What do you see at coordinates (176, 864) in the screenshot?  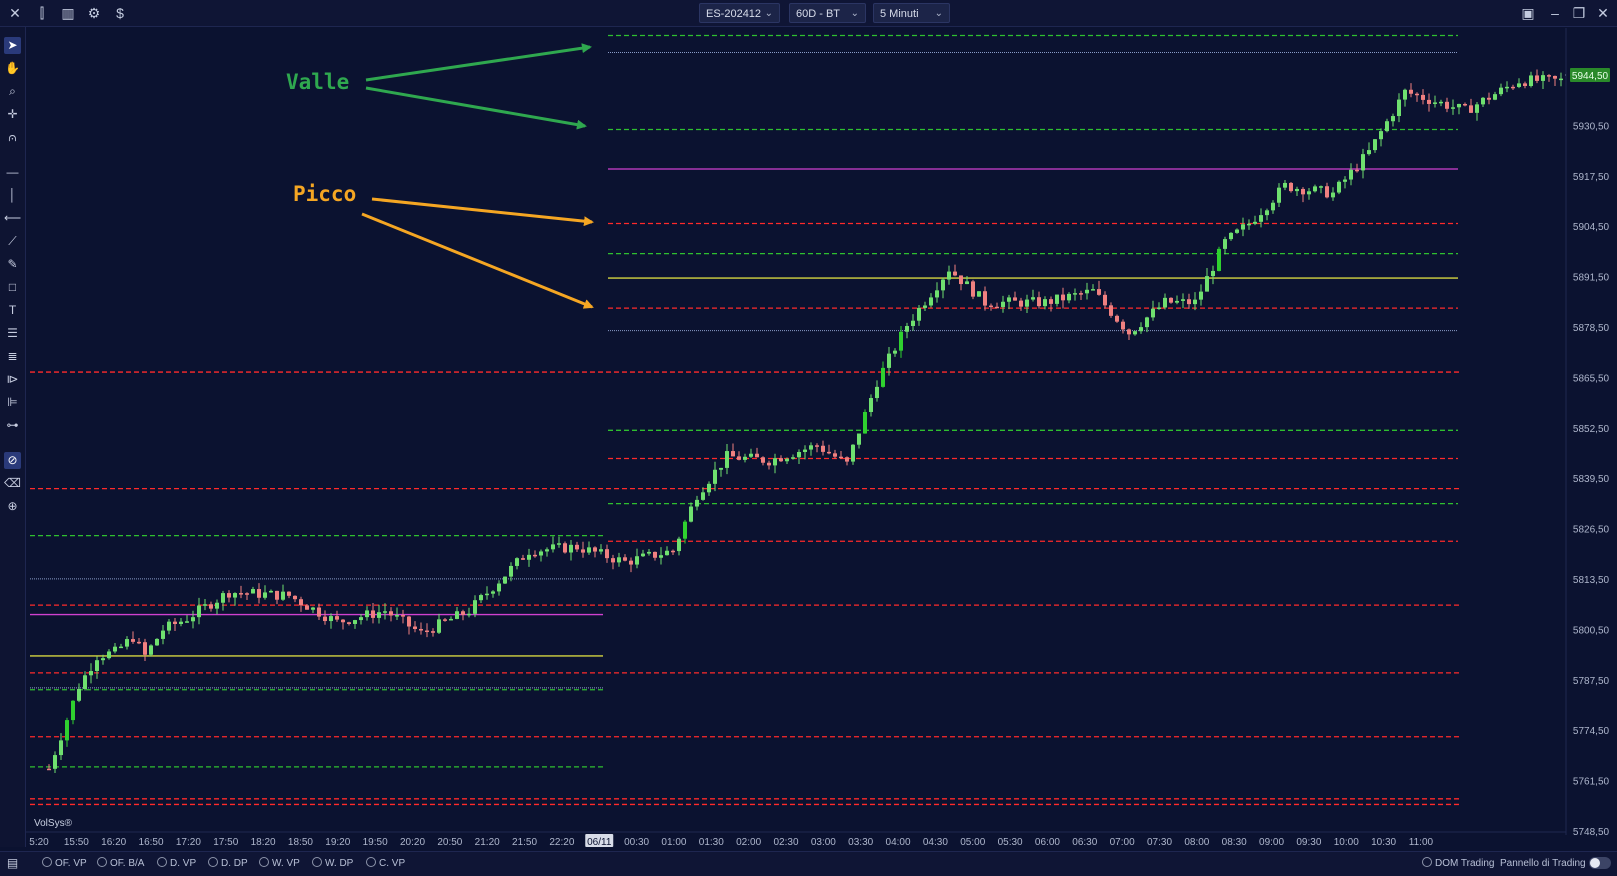 I see `option-d-vp: D. VP` at bounding box center [176, 864].